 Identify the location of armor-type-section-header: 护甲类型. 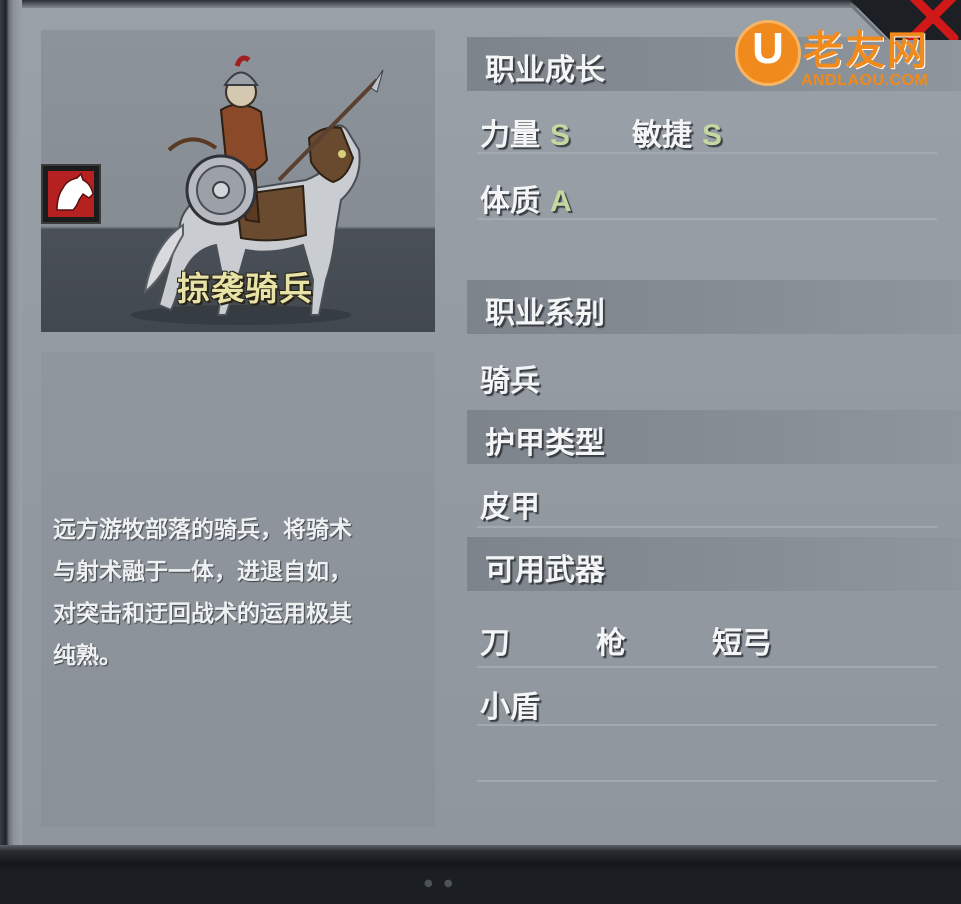
(714, 437).